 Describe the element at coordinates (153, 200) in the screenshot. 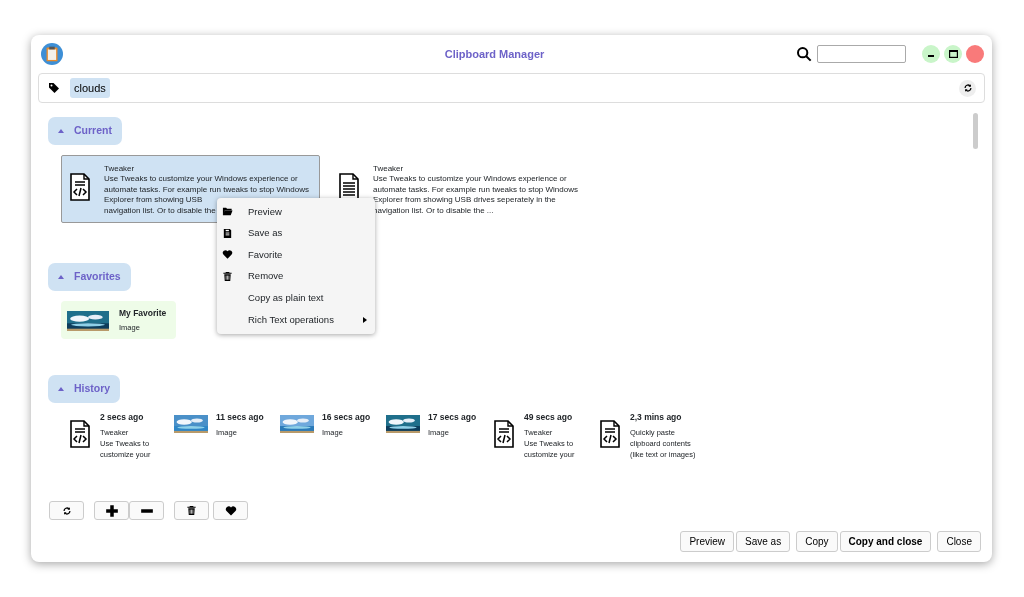

I see `item-text: Explorer from showing USB` at that location.